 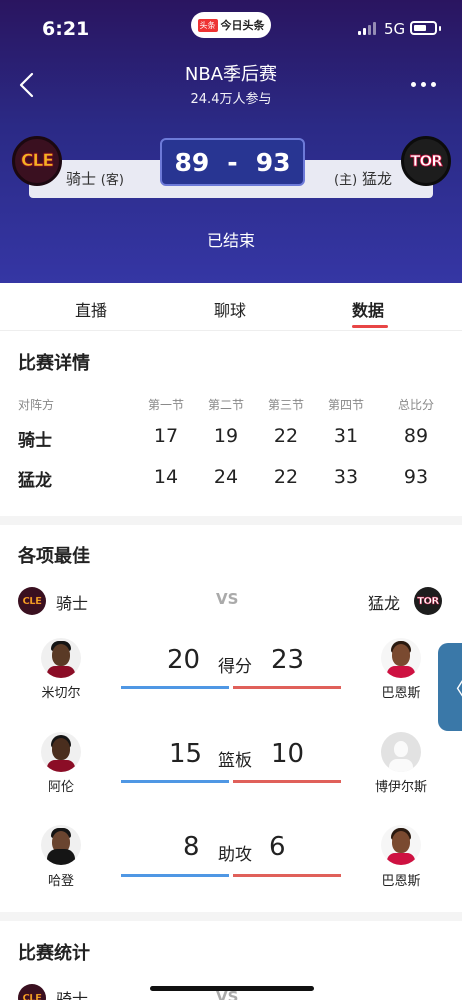 I want to click on side-panel-handle: 〈, so click(x=450, y=687).